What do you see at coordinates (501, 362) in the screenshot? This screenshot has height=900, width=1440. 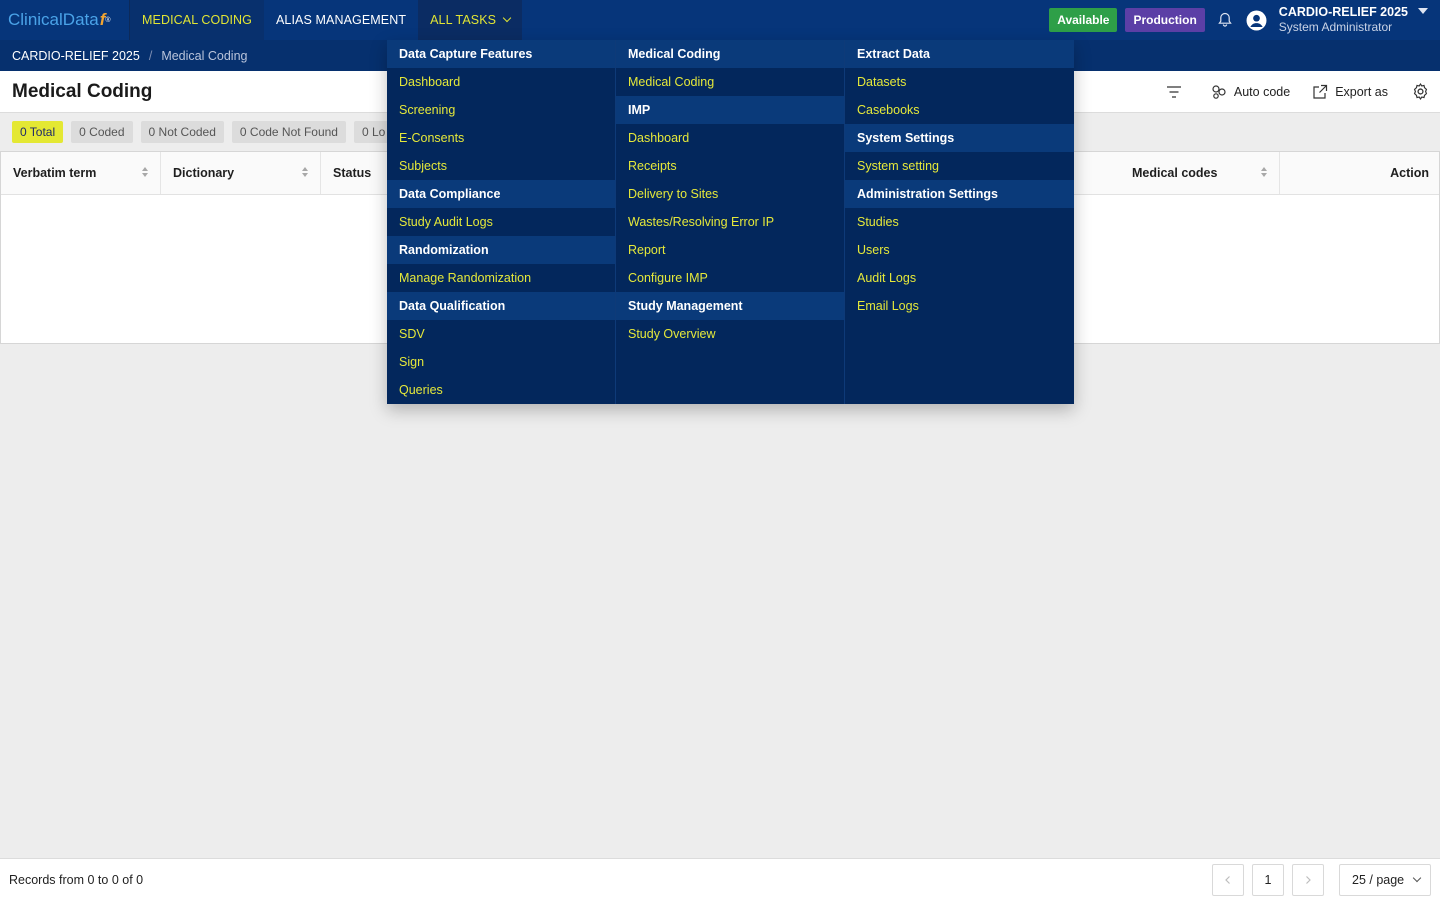 I see `menu-item-sign: Sign` at bounding box center [501, 362].